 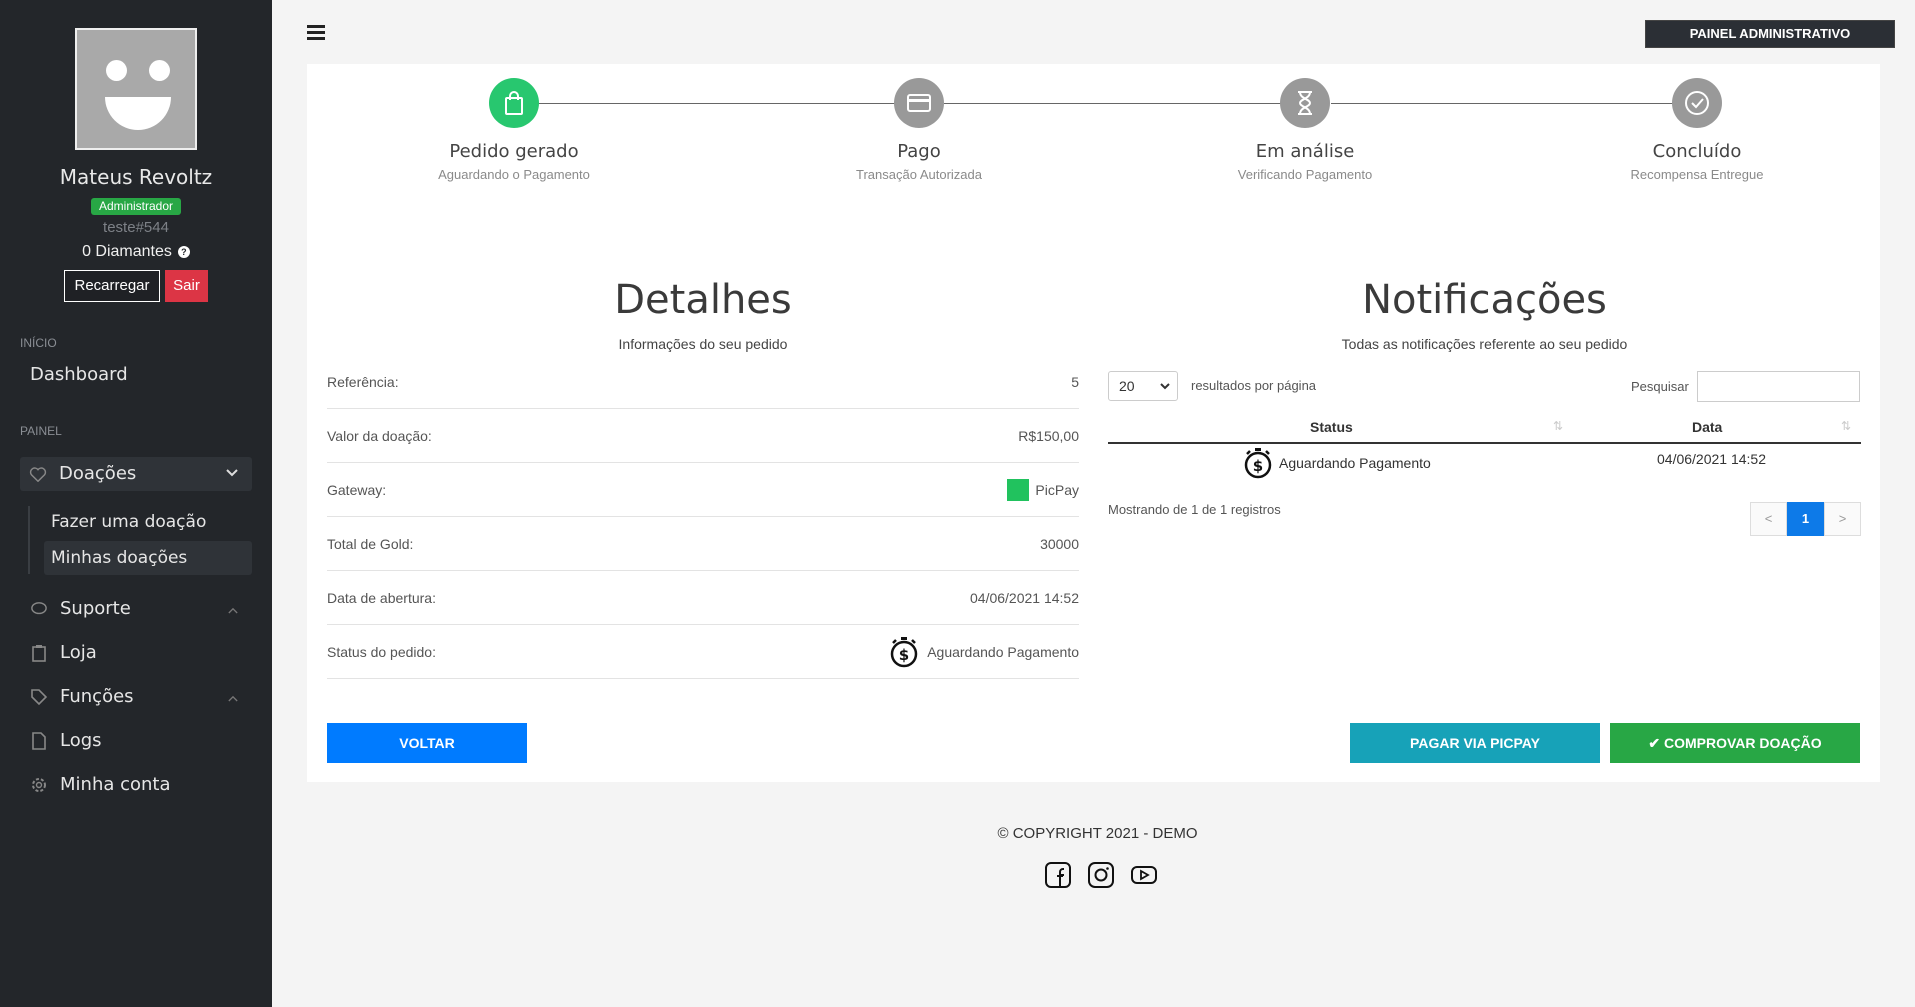 I want to click on facebook-icon, so click(x=1058, y=875).